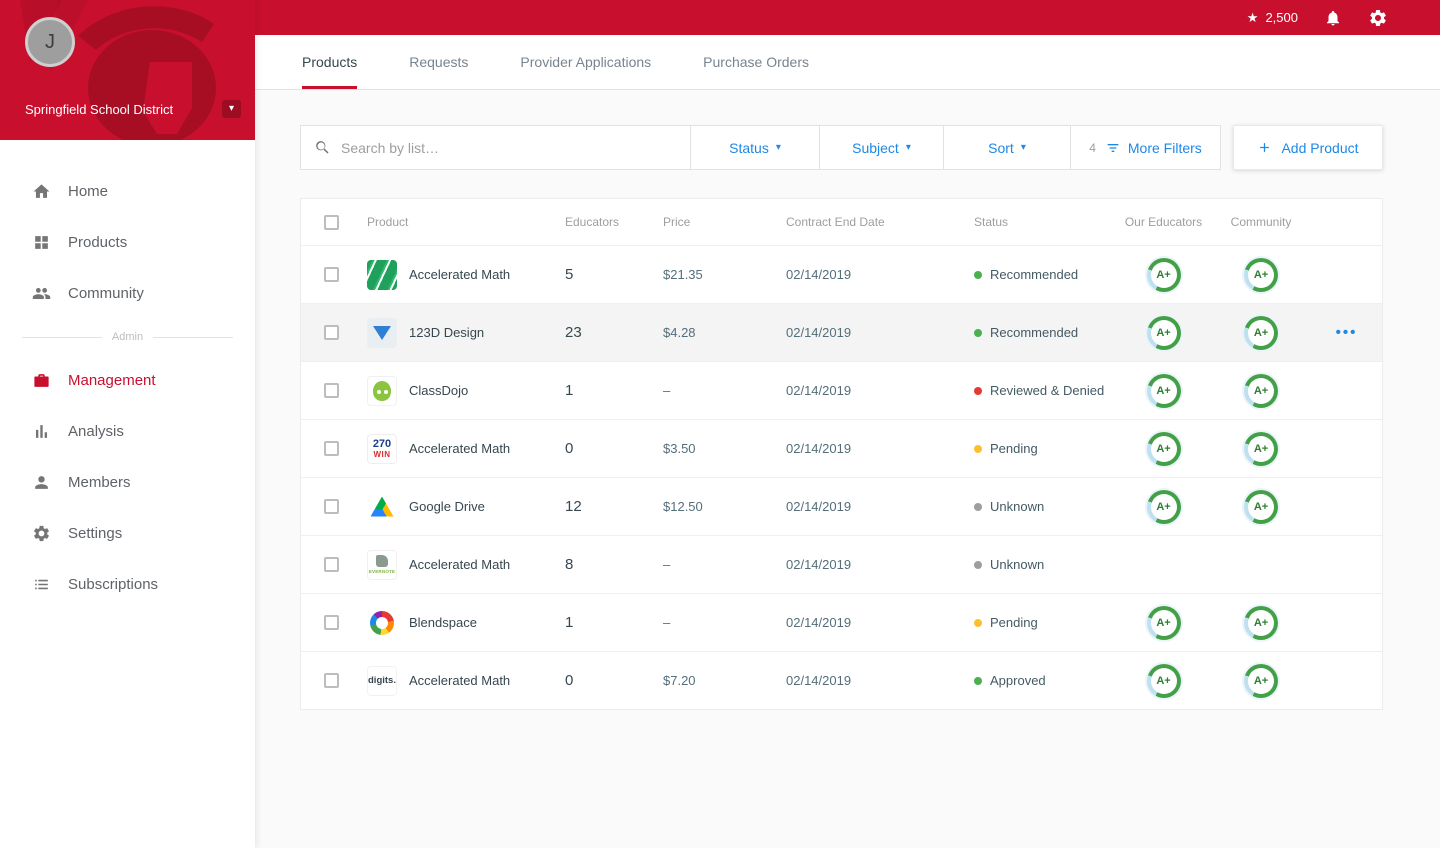  Describe the element at coordinates (1272, 17) in the screenshot. I see `points-indicator: ★ 2,500` at that location.